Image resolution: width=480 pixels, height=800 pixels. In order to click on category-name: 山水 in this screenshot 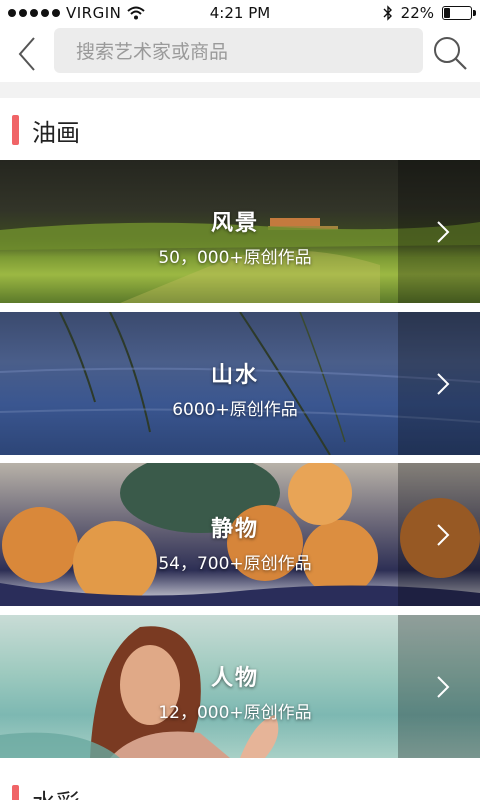, I will do `click(234, 375)`.